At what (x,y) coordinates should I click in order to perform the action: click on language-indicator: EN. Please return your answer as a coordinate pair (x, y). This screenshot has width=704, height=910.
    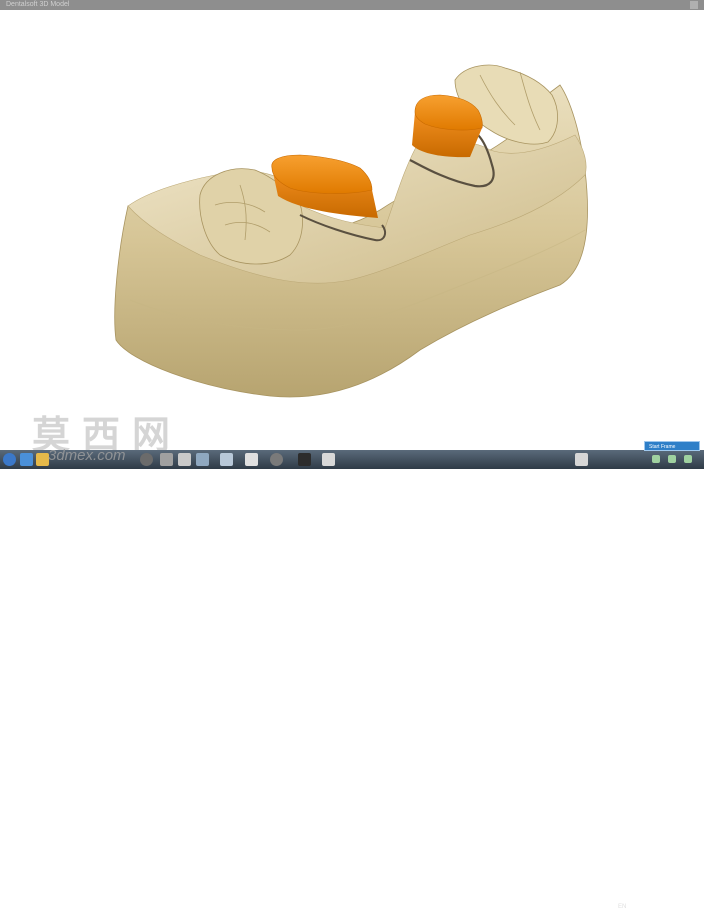
    Looking at the image, I should click on (622, 907).